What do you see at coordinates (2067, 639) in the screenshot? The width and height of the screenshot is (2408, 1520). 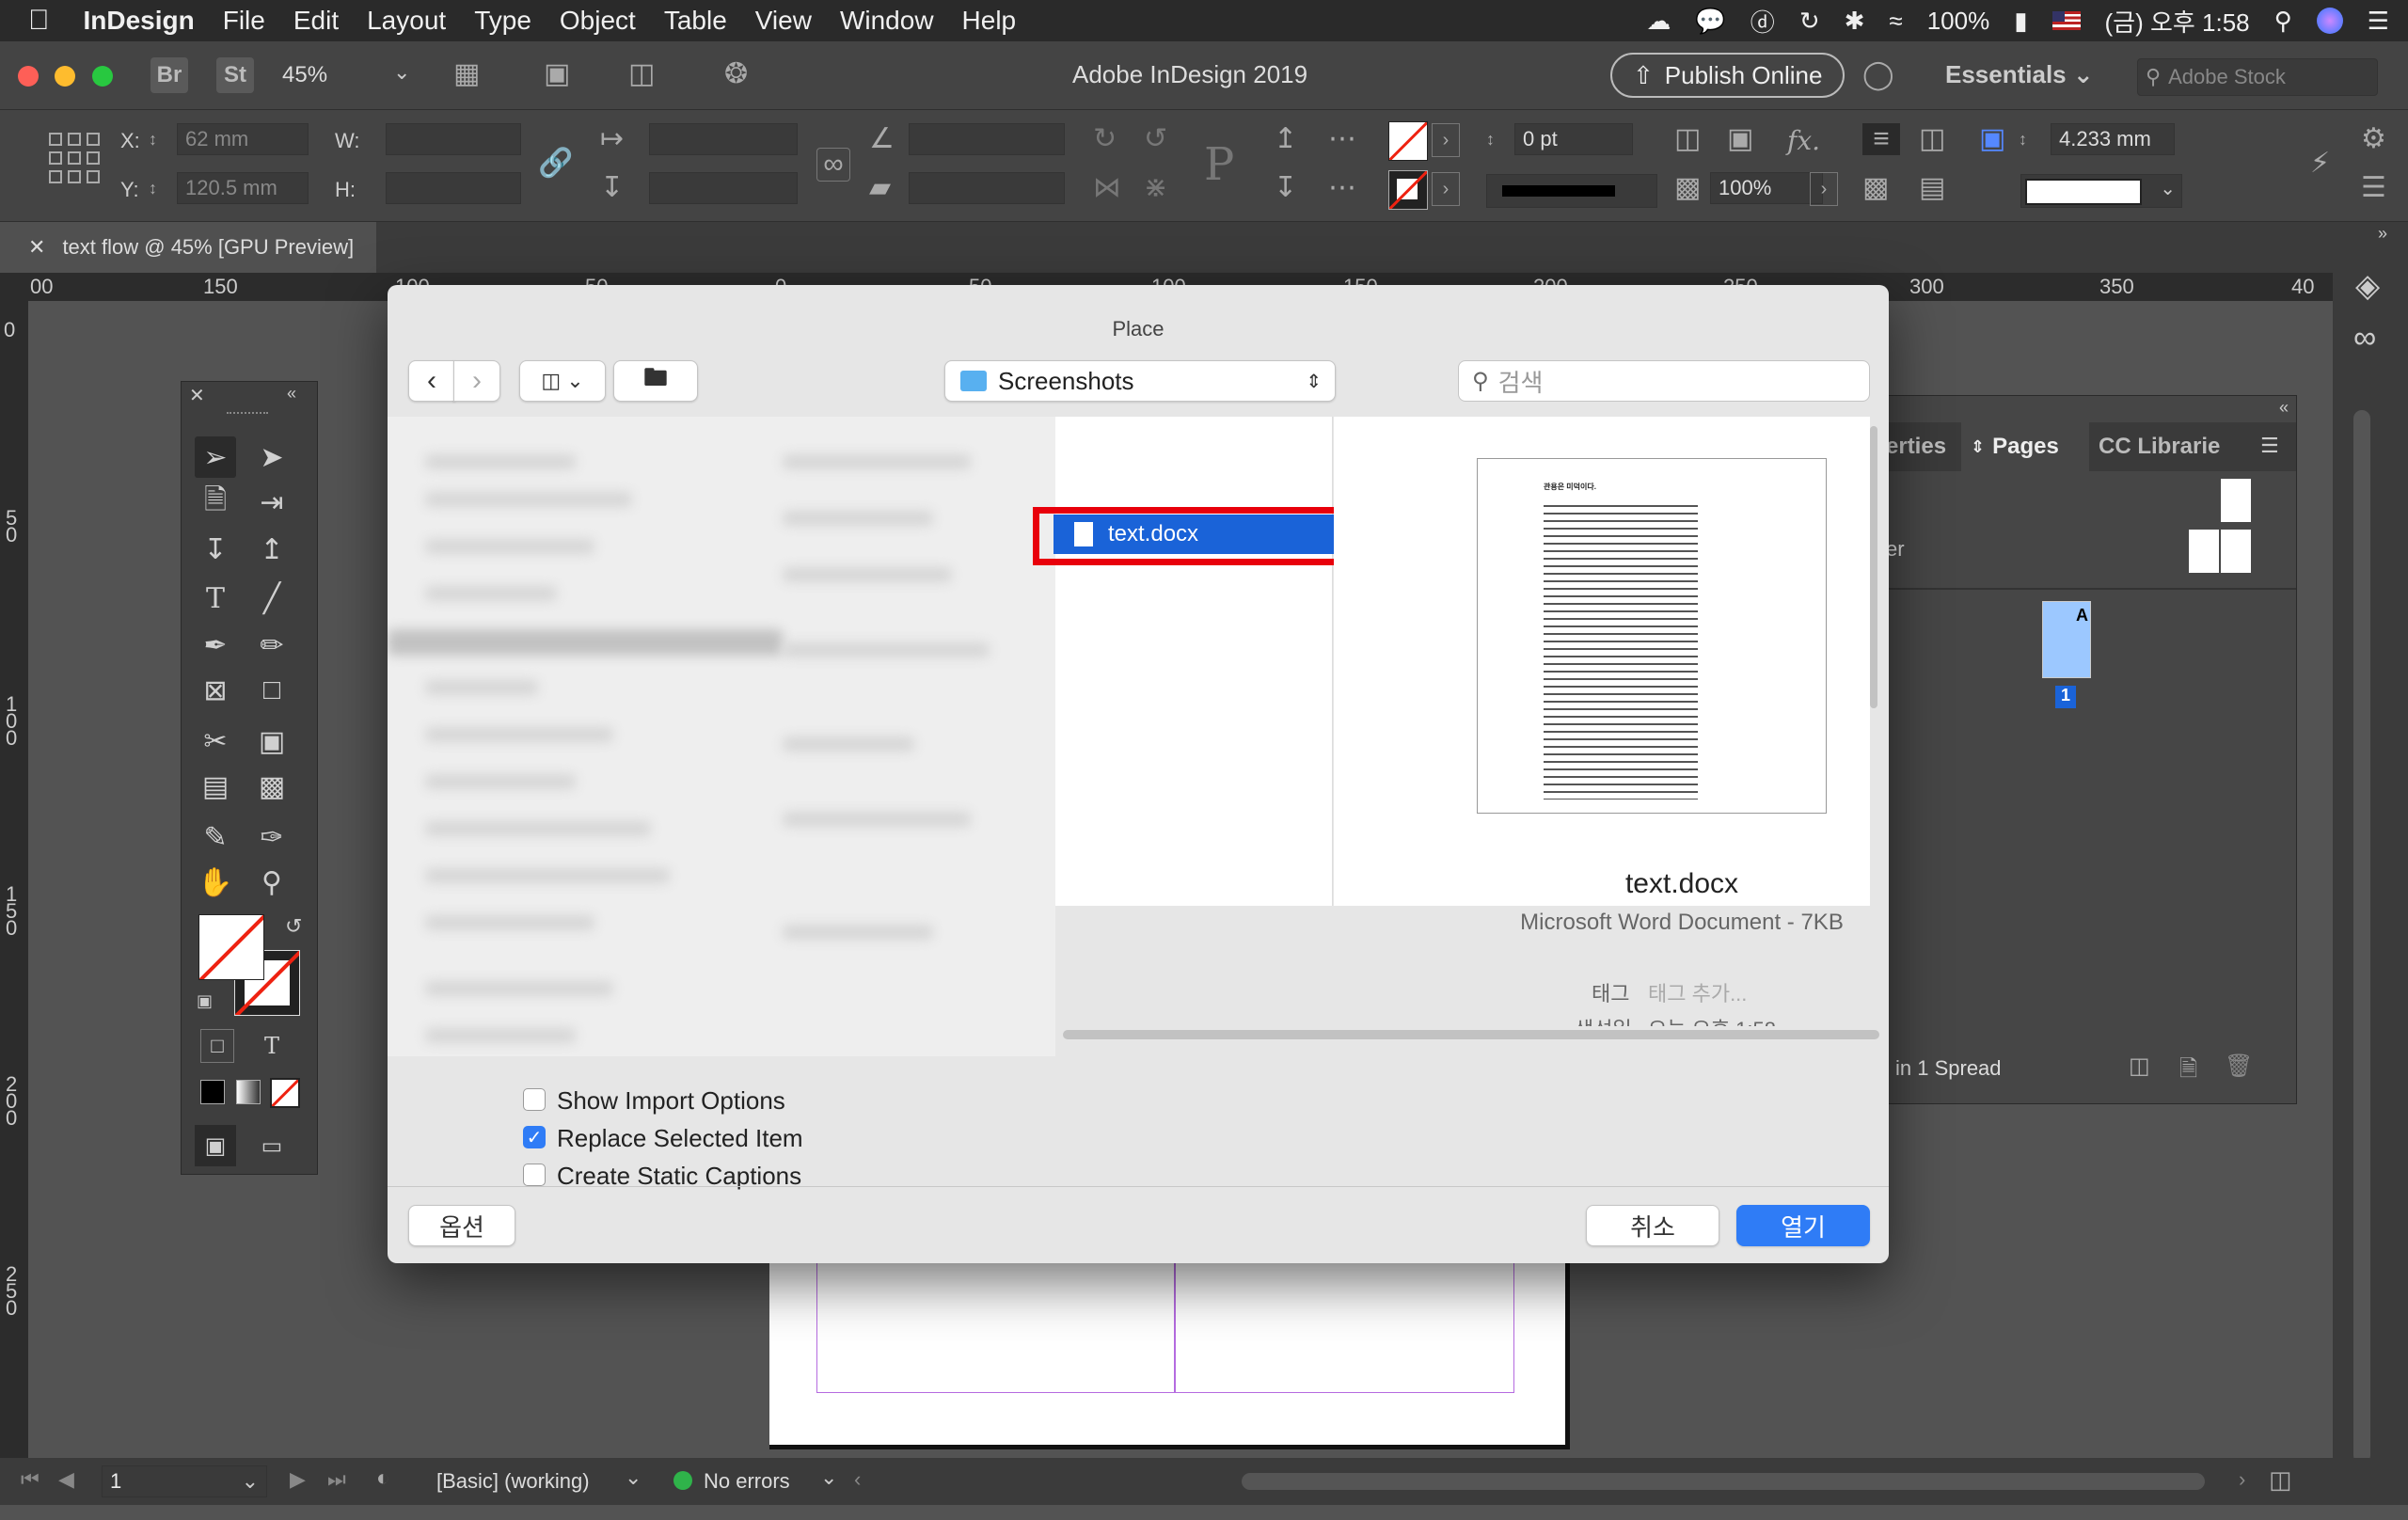 I see `page-thumbnail: A` at bounding box center [2067, 639].